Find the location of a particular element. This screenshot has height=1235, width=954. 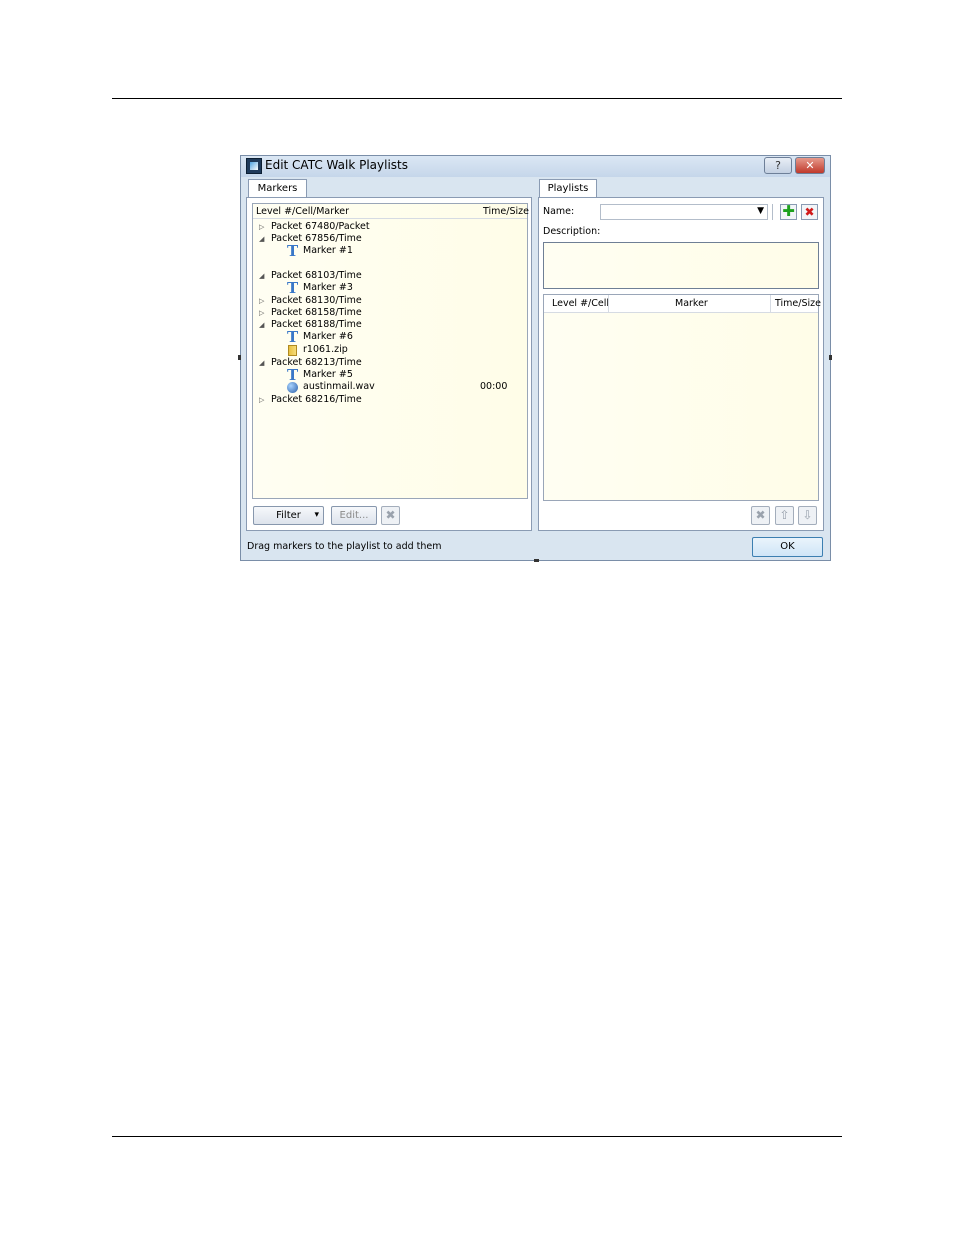

column-header-marker: Marker is located at coordinates (691, 303).